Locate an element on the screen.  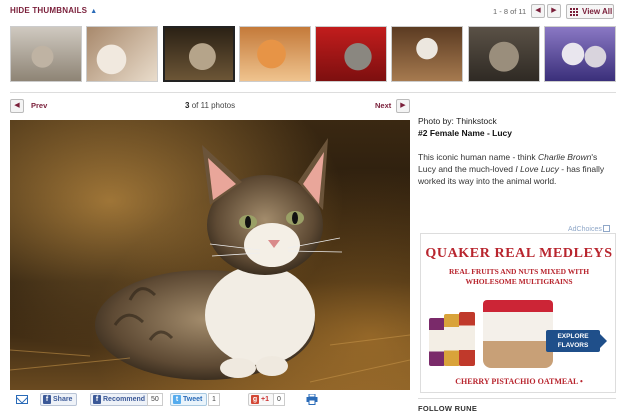
next-photo-link: Next is located at coordinates (383, 105).